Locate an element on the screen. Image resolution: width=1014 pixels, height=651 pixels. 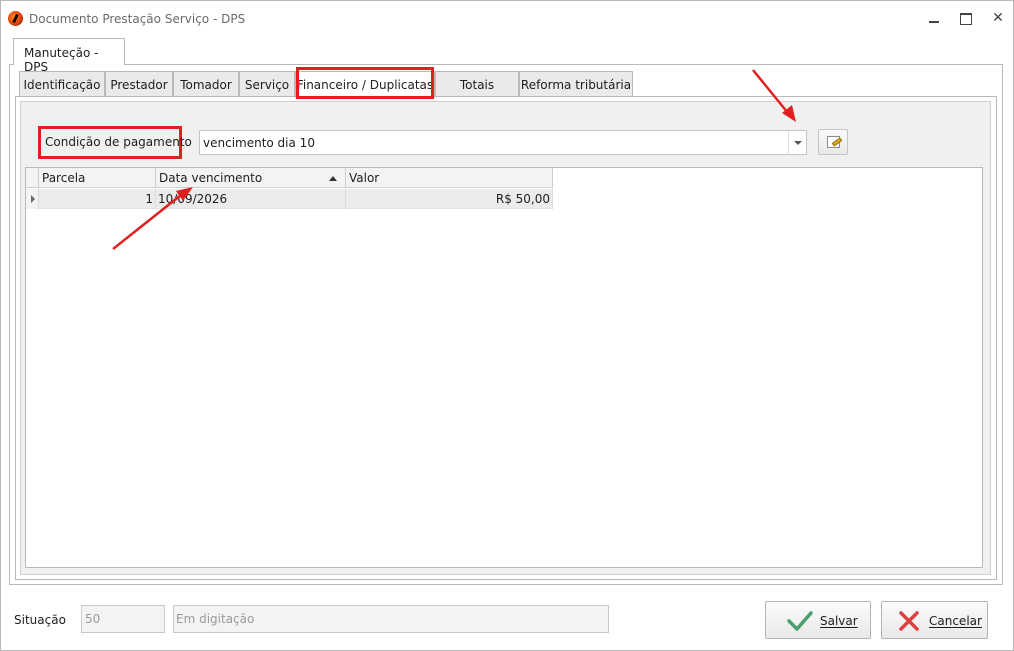
minimize-icon is located at coordinates (934, 18).